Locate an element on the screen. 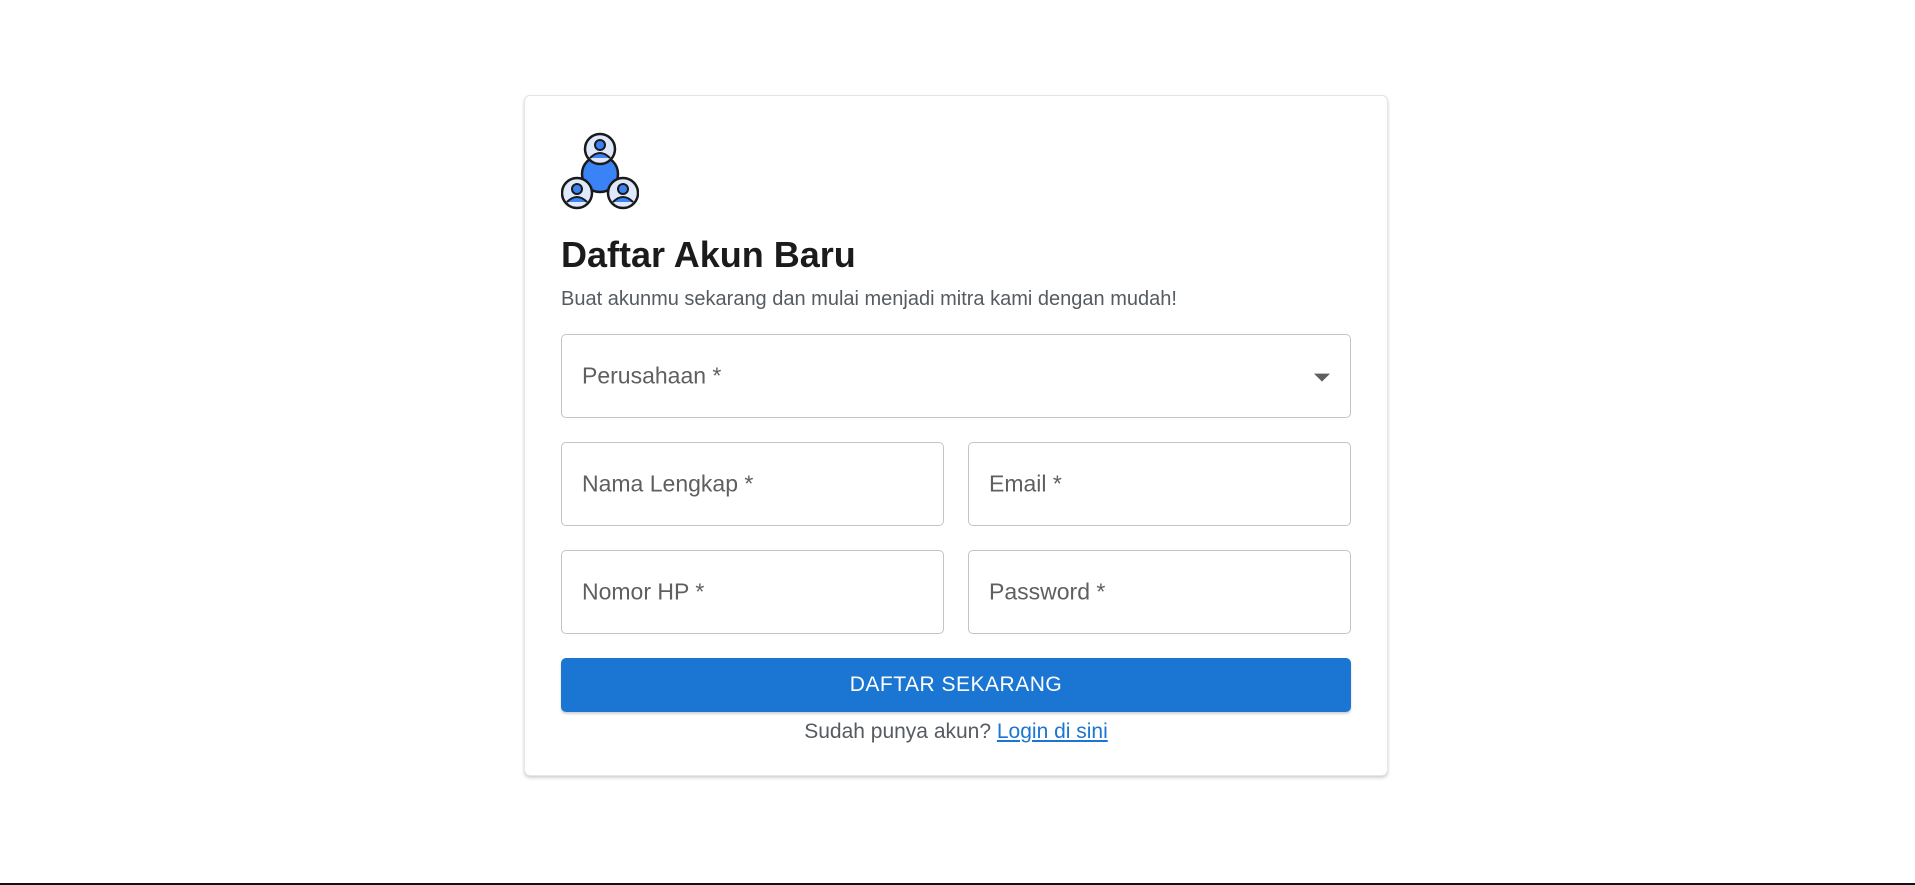 This screenshot has width=1915, height=885. company-select-label: Perusahaan * is located at coordinates (652, 375).